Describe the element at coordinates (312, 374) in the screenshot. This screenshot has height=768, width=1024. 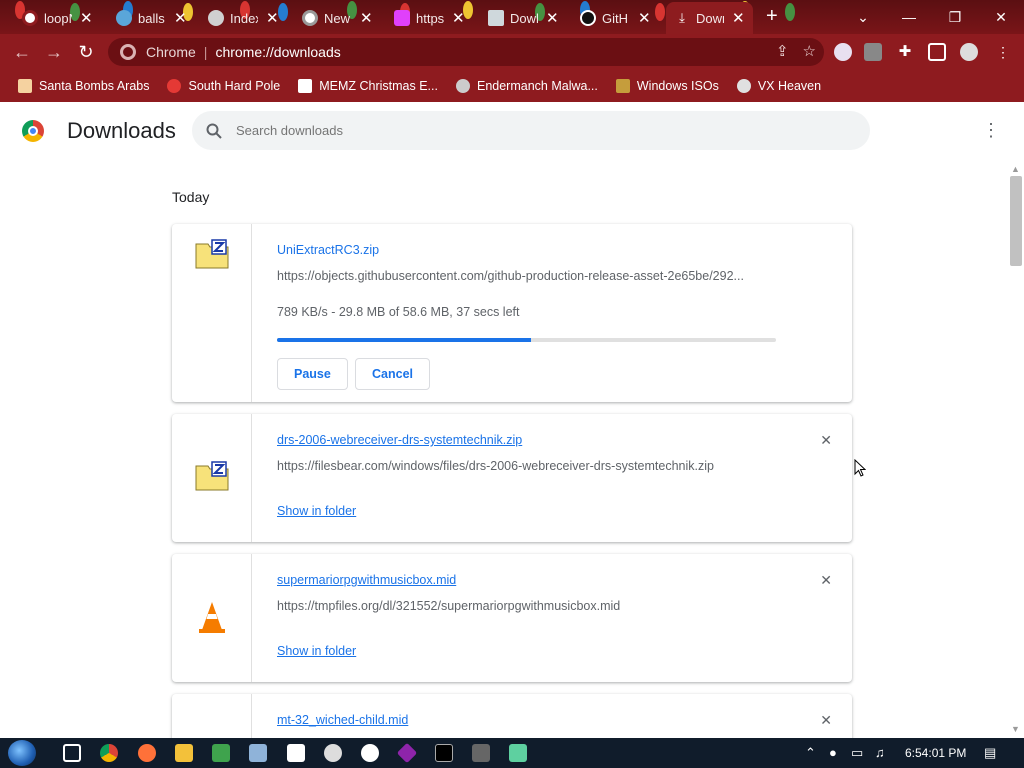
I see `pause-button: Pause` at that location.